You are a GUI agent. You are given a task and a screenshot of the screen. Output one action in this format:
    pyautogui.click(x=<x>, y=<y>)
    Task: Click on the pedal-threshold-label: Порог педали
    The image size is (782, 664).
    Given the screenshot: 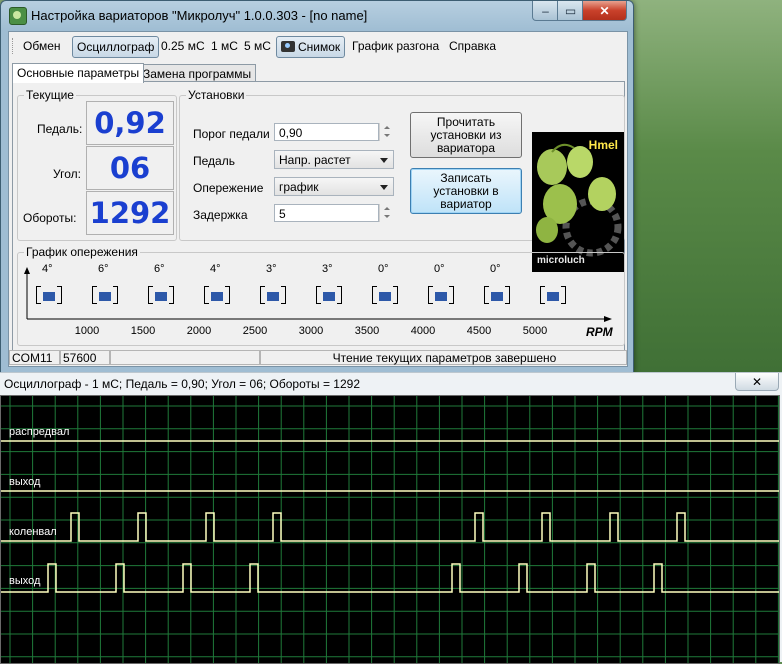 What is the action you would take?
    pyautogui.click(x=231, y=134)
    